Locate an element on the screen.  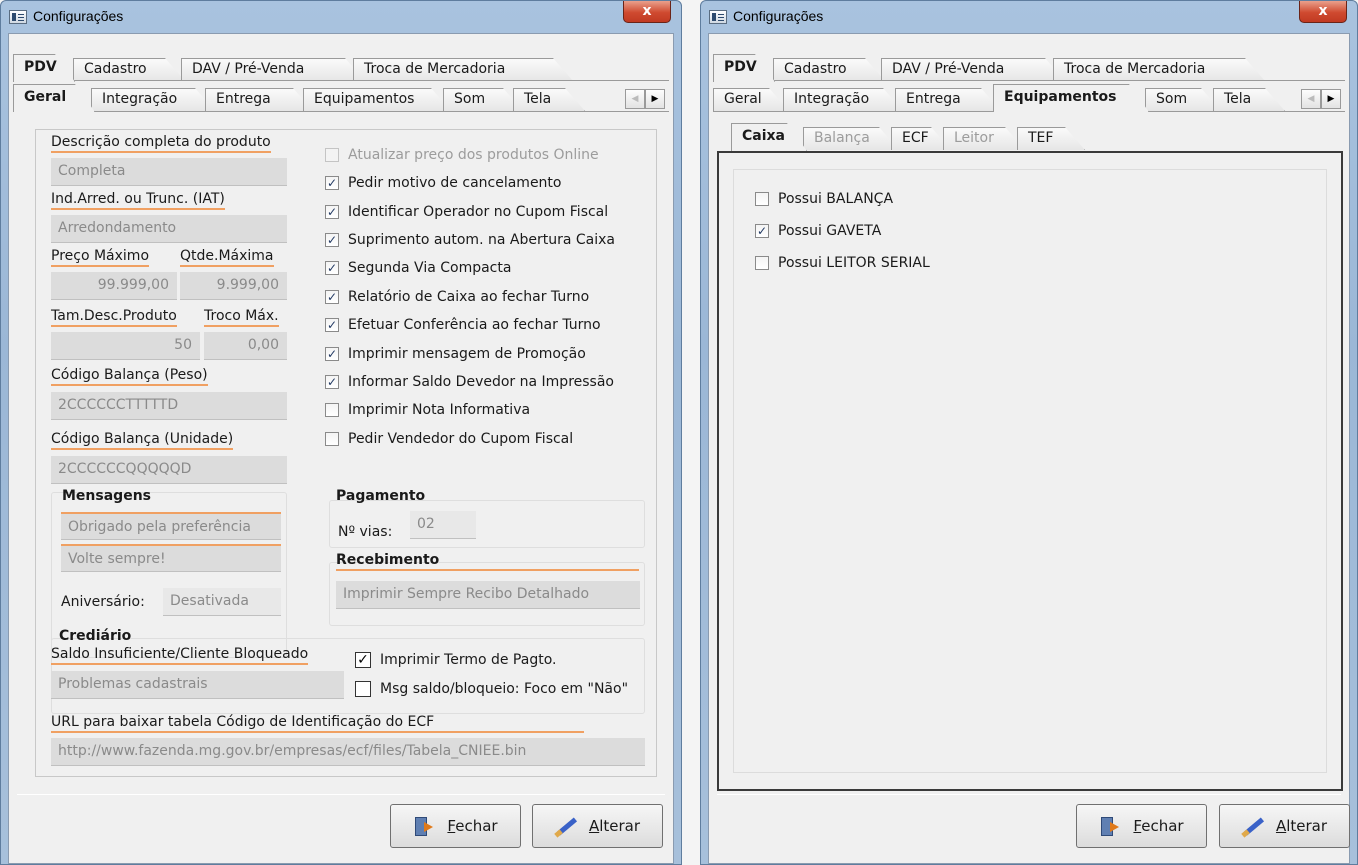
preco-max-field: 99.999,00 is located at coordinates (114, 286).